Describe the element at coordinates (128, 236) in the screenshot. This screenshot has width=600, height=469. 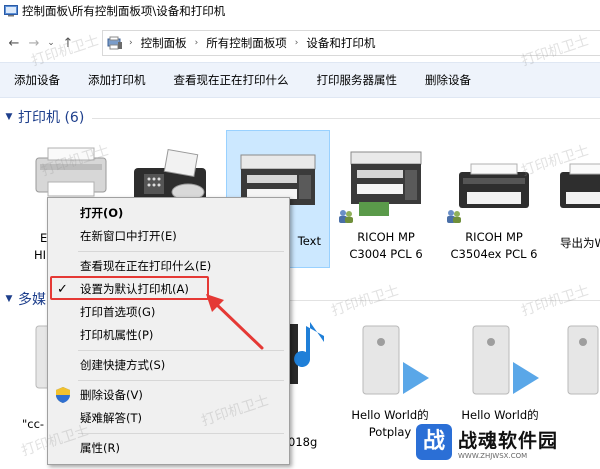
I see `menu-item-label: 在新窗口中打开(E)` at that location.